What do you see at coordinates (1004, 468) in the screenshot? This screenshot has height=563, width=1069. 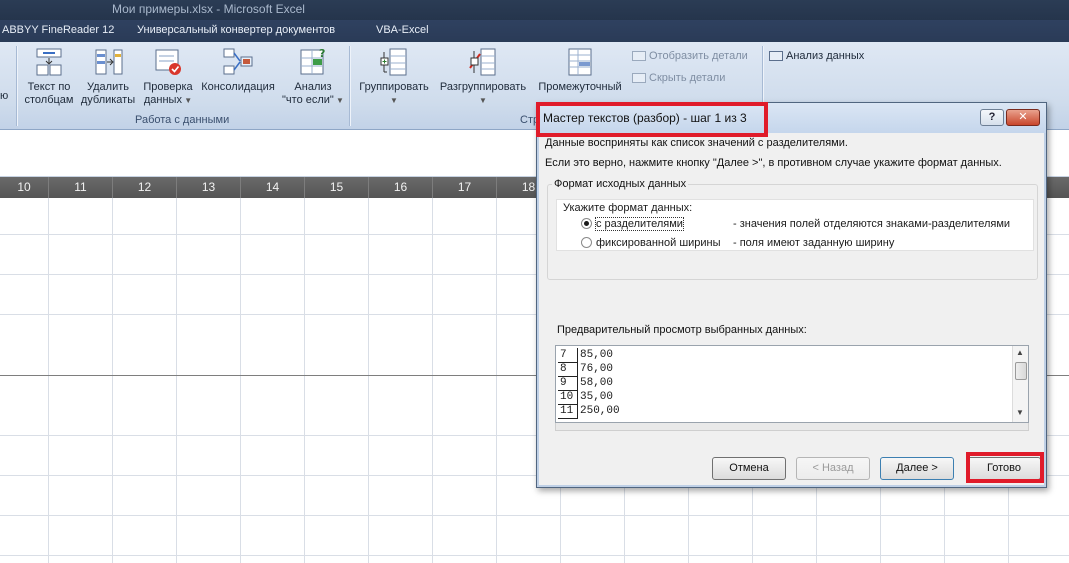 I see `finish-button: Готово` at bounding box center [1004, 468].